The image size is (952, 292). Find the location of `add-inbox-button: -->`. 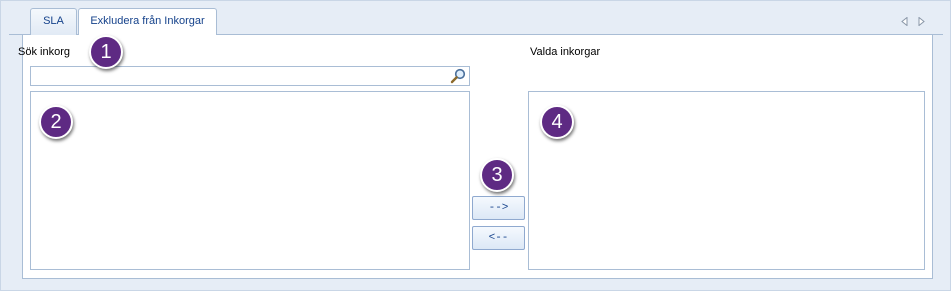

add-inbox-button: --> is located at coordinates (498, 208).